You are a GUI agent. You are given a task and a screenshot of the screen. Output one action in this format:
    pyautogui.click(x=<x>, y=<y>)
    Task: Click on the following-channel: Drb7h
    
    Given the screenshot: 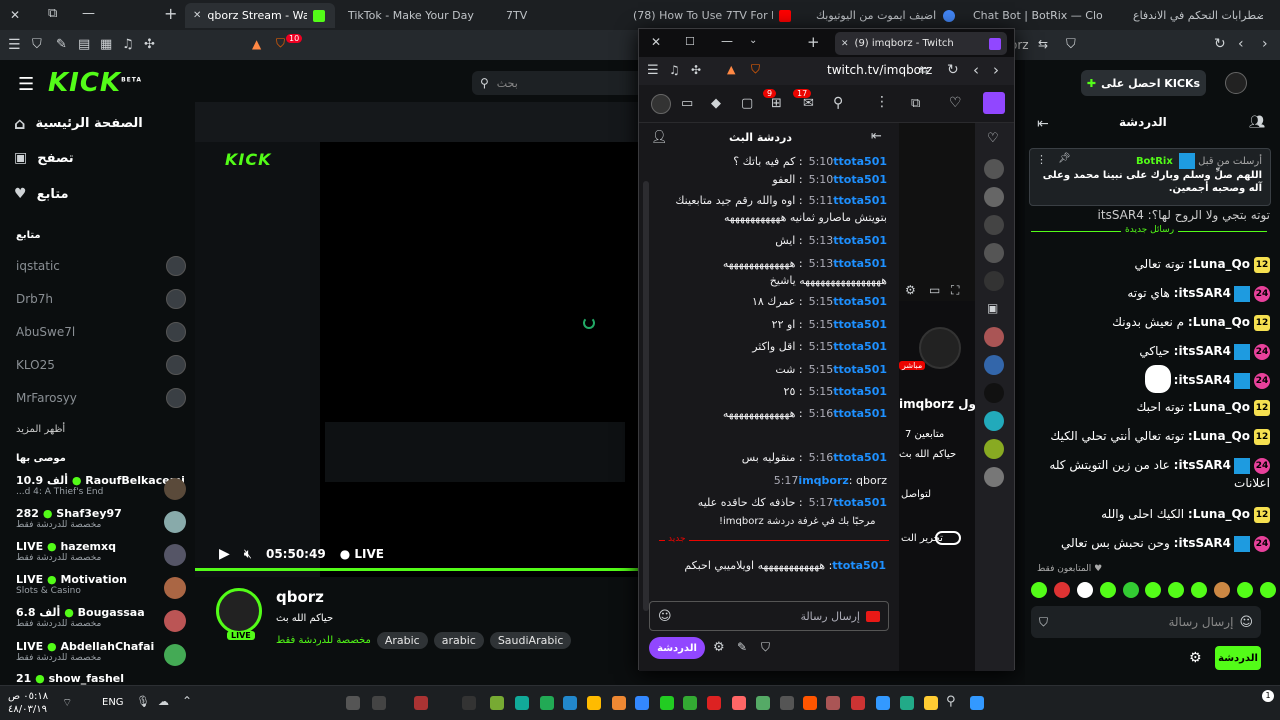 What is the action you would take?
    pyautogui.click(x=101, y=299)
    